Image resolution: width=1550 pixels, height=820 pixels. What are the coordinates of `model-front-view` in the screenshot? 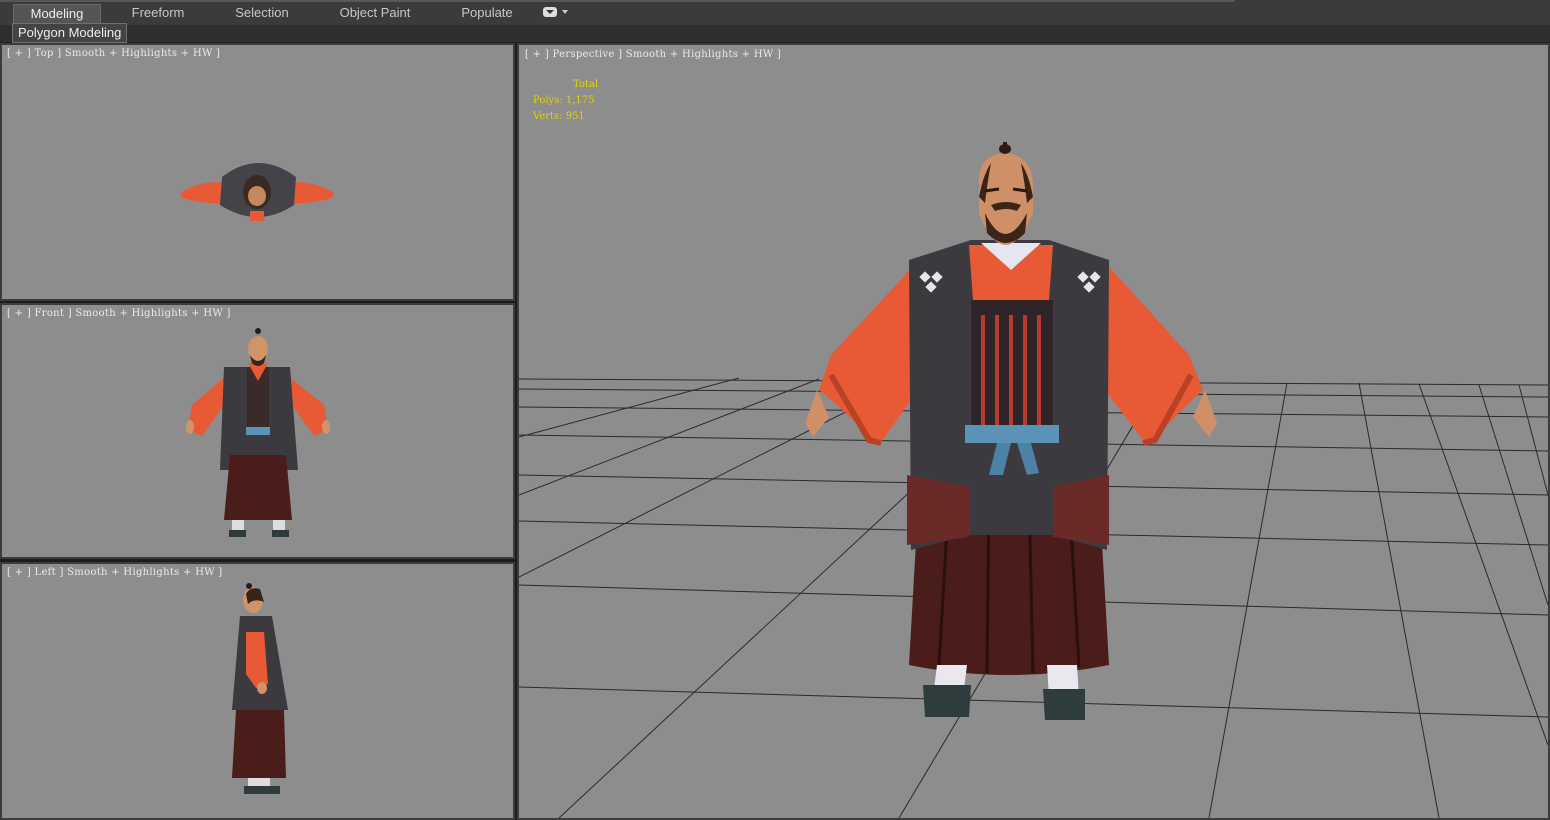 It's located at (258, 432).